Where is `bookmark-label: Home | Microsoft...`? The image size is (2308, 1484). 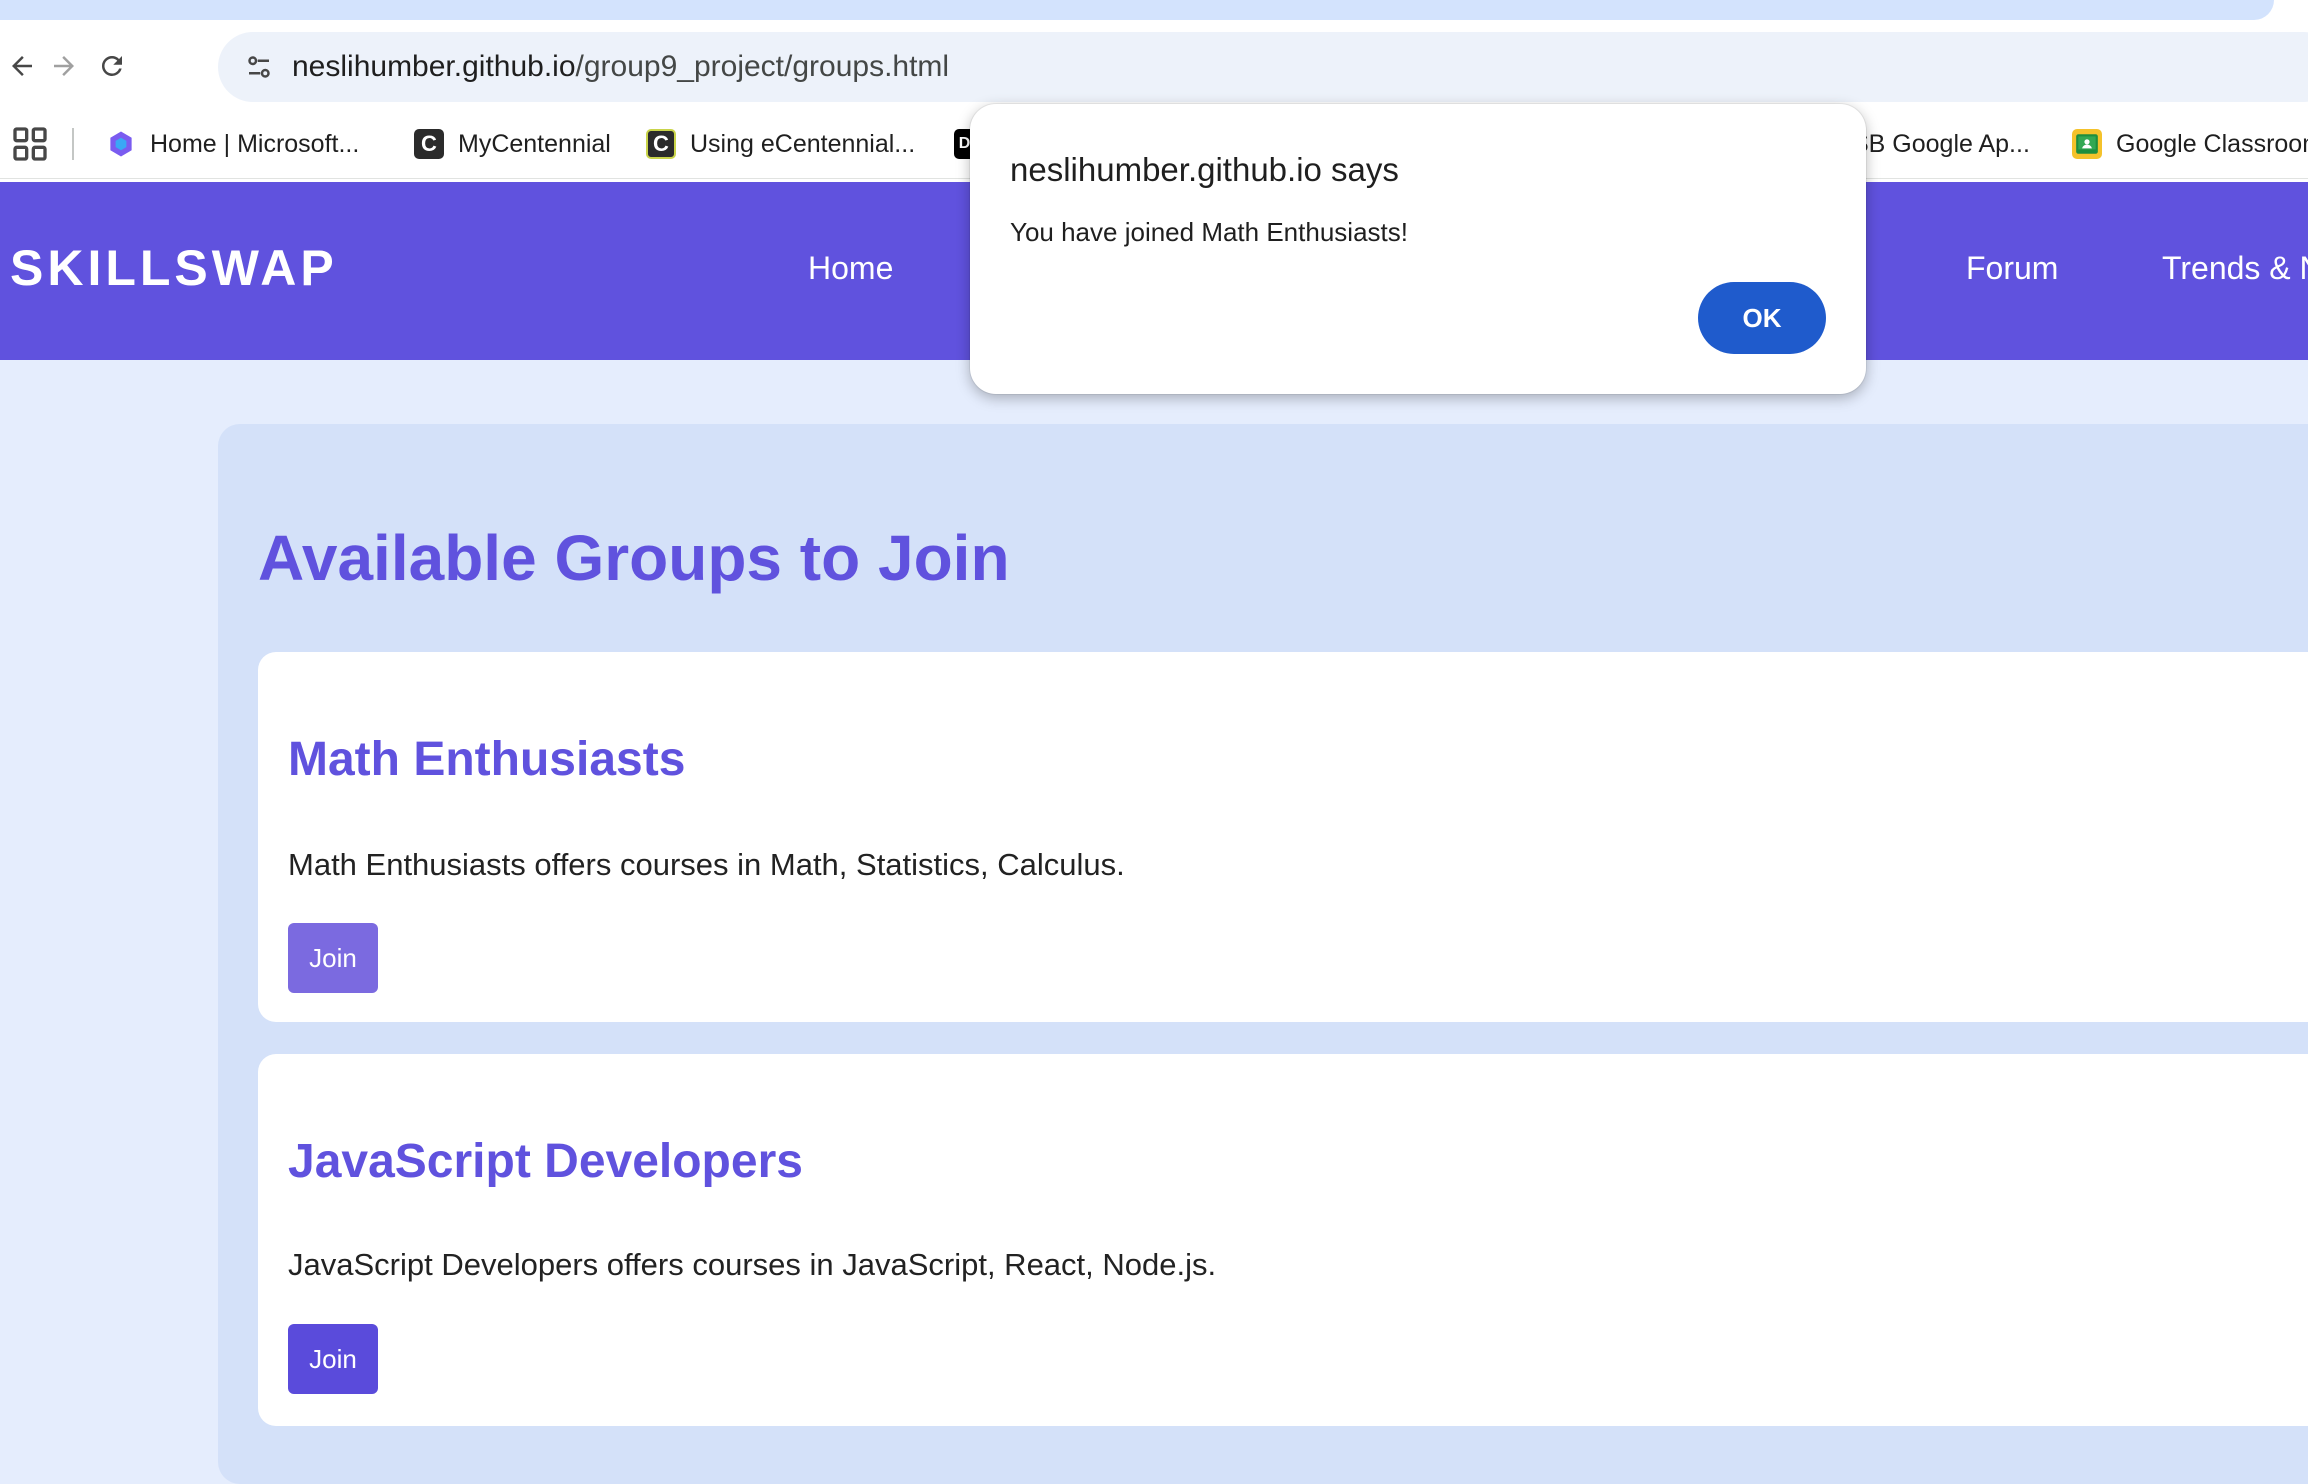
bookmark-label: Home | Microsoft... is located at coordinates (255, 143).